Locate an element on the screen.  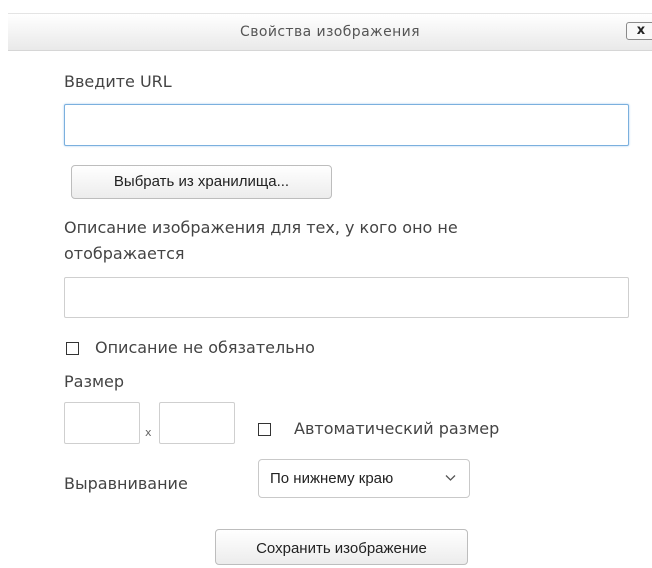
auto-size-label: Автоматический размер is located at coordinates (397, 428).